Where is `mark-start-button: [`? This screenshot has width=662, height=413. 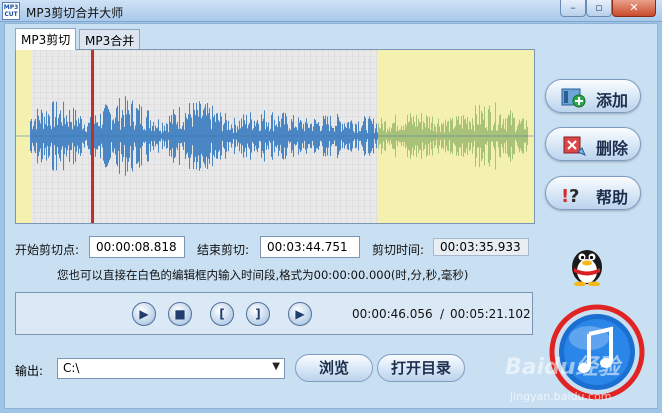
mark-start-button: [ is located at coordinates (222, 314).